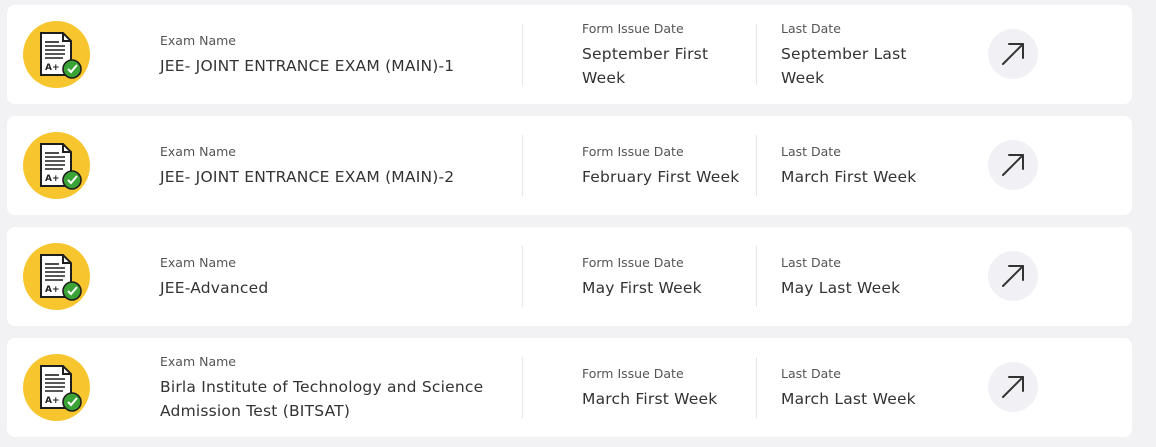  Describe the element at coordinates (307, 176) in the screenshot. I see `exam-name: JEE- JOINT ENTRANCE EXAM (MAIN)-2` at that location.